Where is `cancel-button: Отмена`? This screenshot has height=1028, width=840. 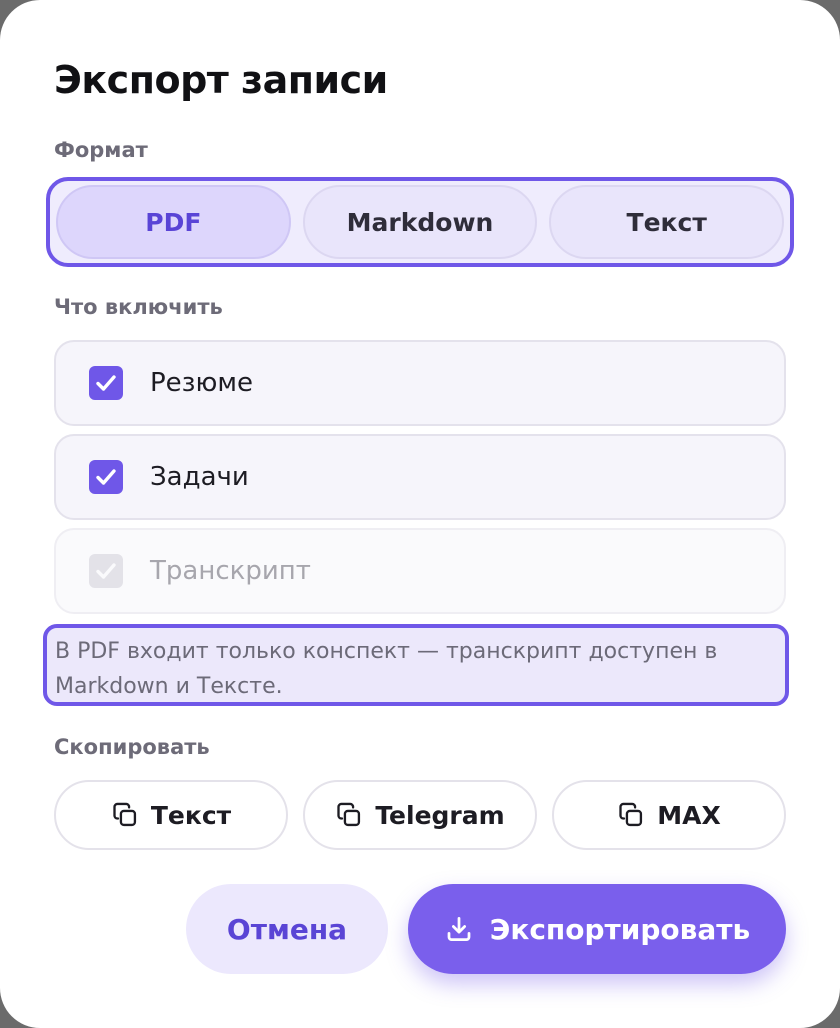
cancel-button: Отмена is located at coordinates (287, 929).